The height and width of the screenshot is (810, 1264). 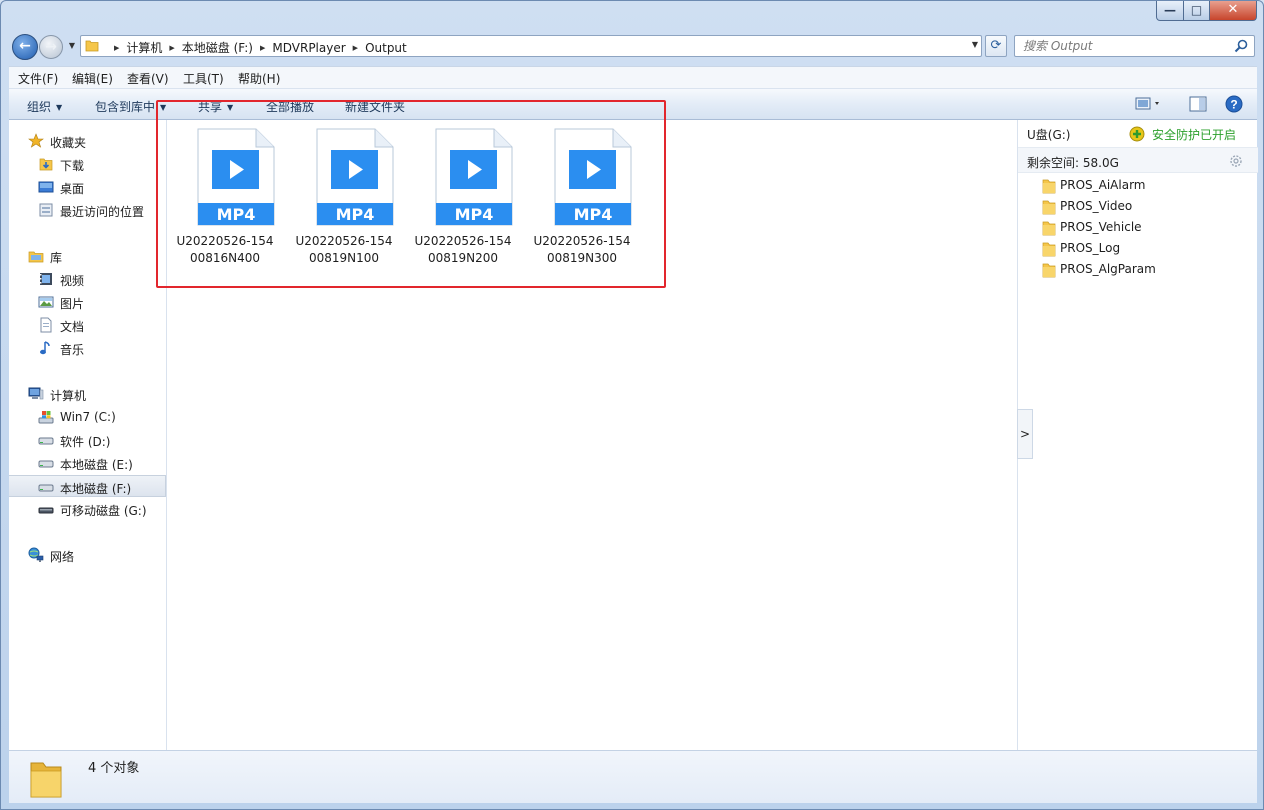 I want to click on nav-libraries: 库, so click(x=87, y=256).